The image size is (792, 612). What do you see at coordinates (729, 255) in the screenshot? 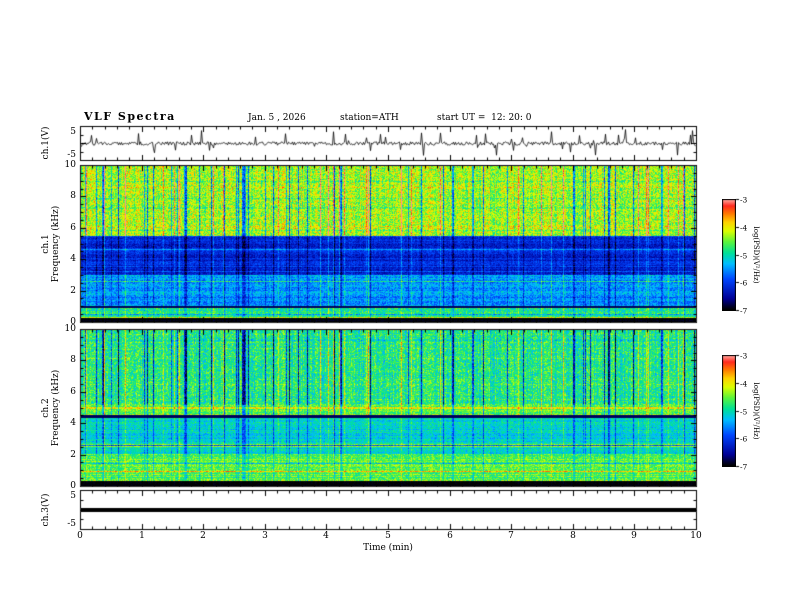
I see `colorbar-ch1-canvas` at bounding box center [729, 255].